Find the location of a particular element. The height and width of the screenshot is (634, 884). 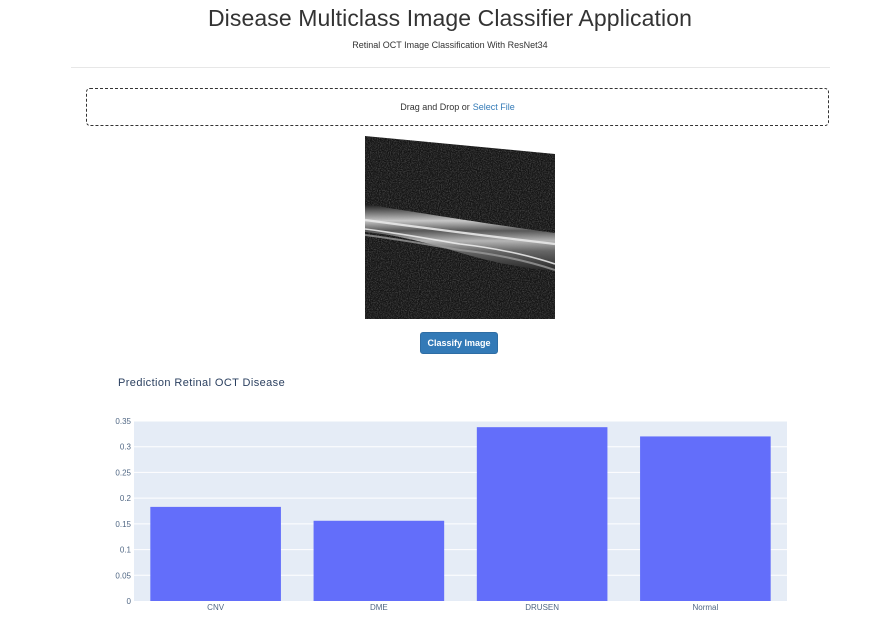

classify-image-button: Classify Image is located at coordinates (459, 343).